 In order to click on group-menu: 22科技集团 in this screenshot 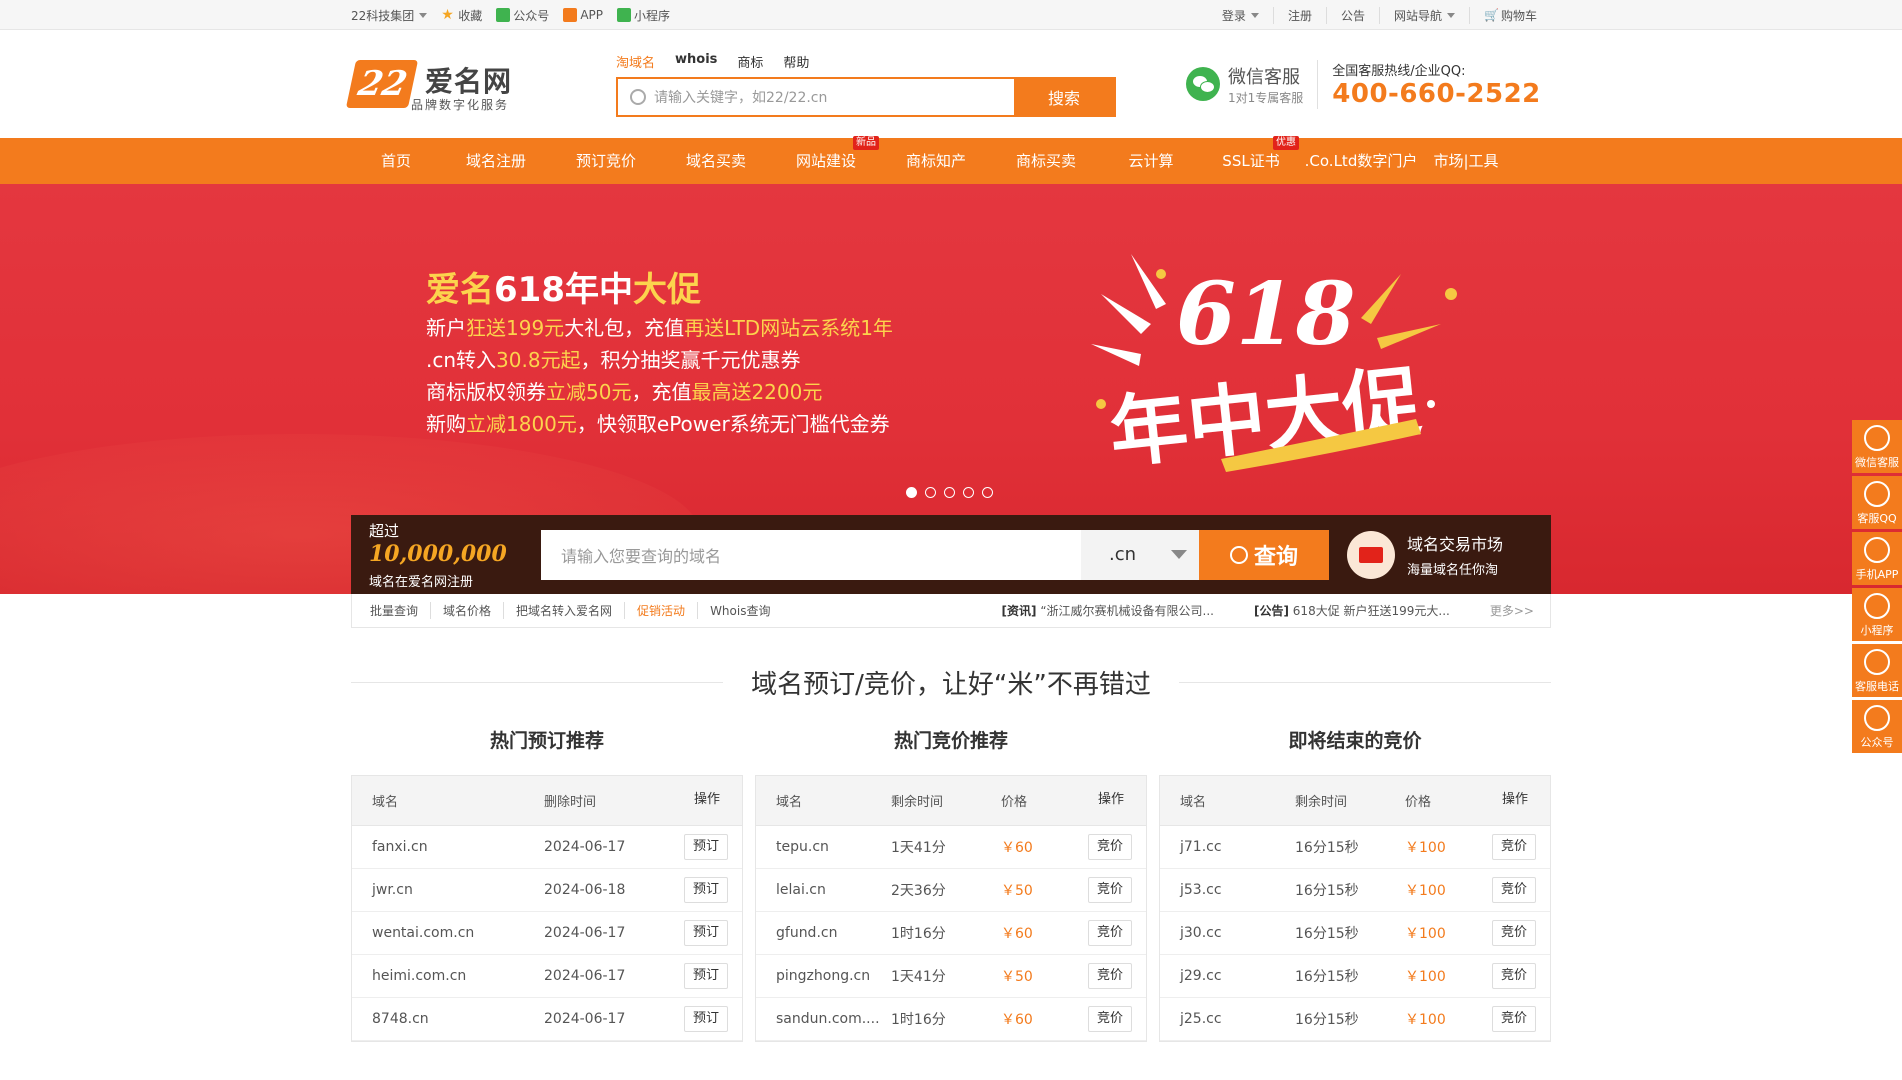, I will do `click(389, 15)`.